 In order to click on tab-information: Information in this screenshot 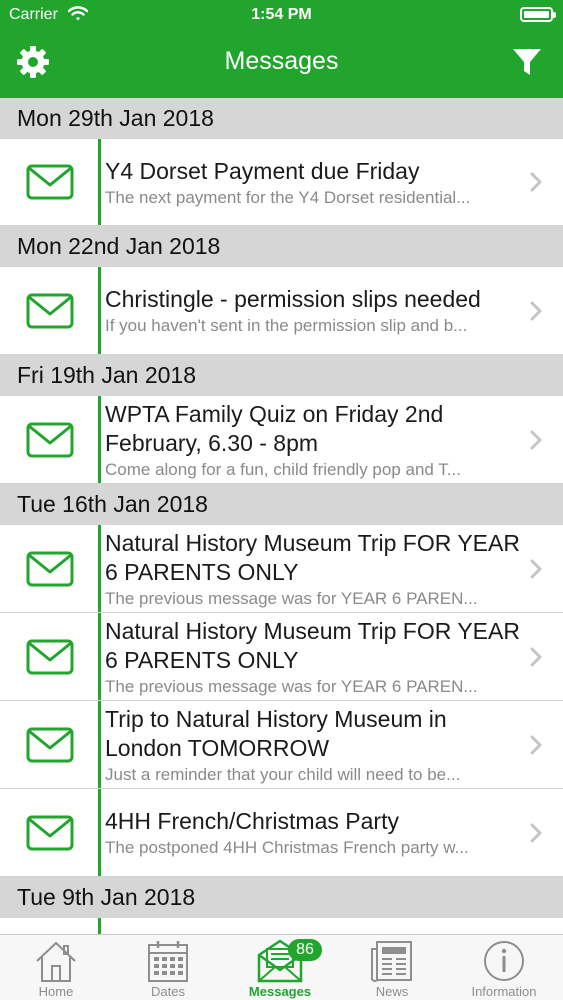, I will do `click(504, 967)`.